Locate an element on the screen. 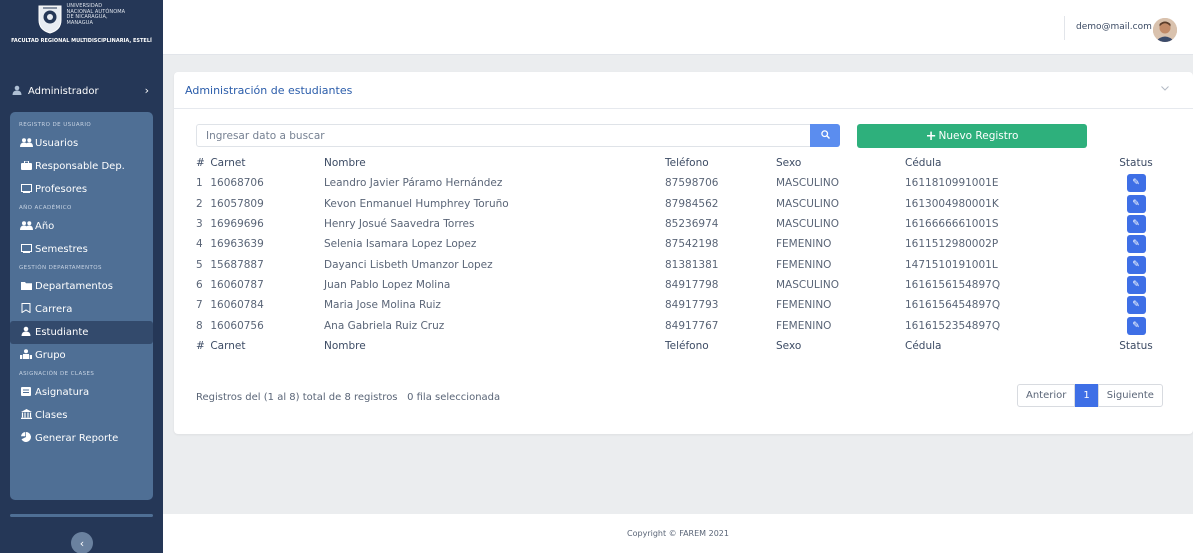  new-record-button: + Nuevo Registro is located at coordinates (972, 136).